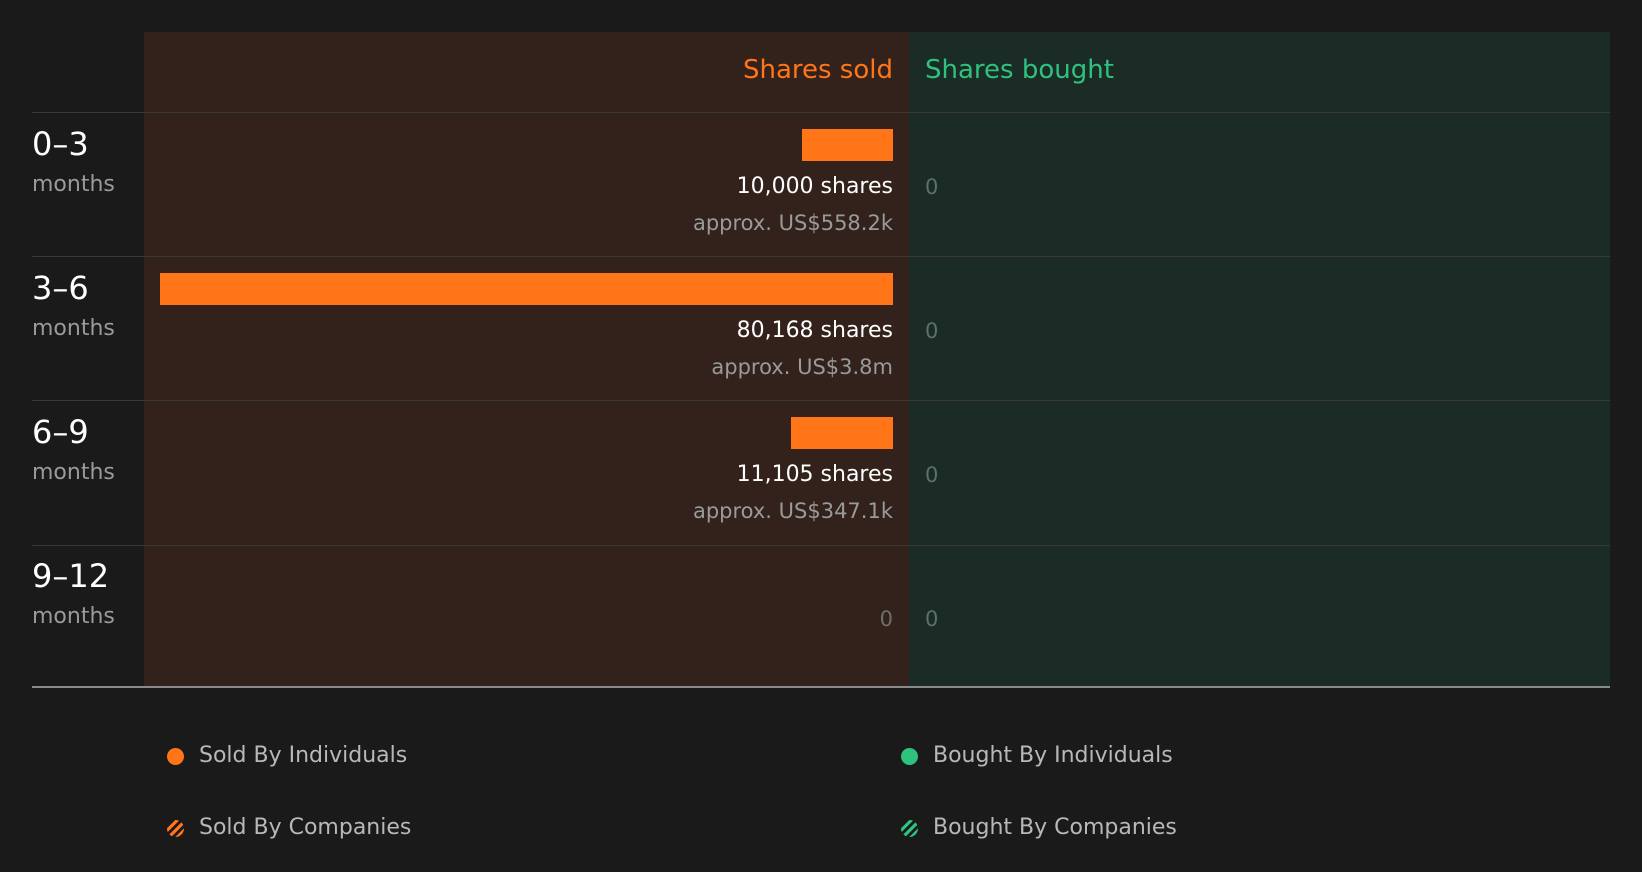  I want to click on sold-value-label: approx. US$3.8m, so click(802, 367).